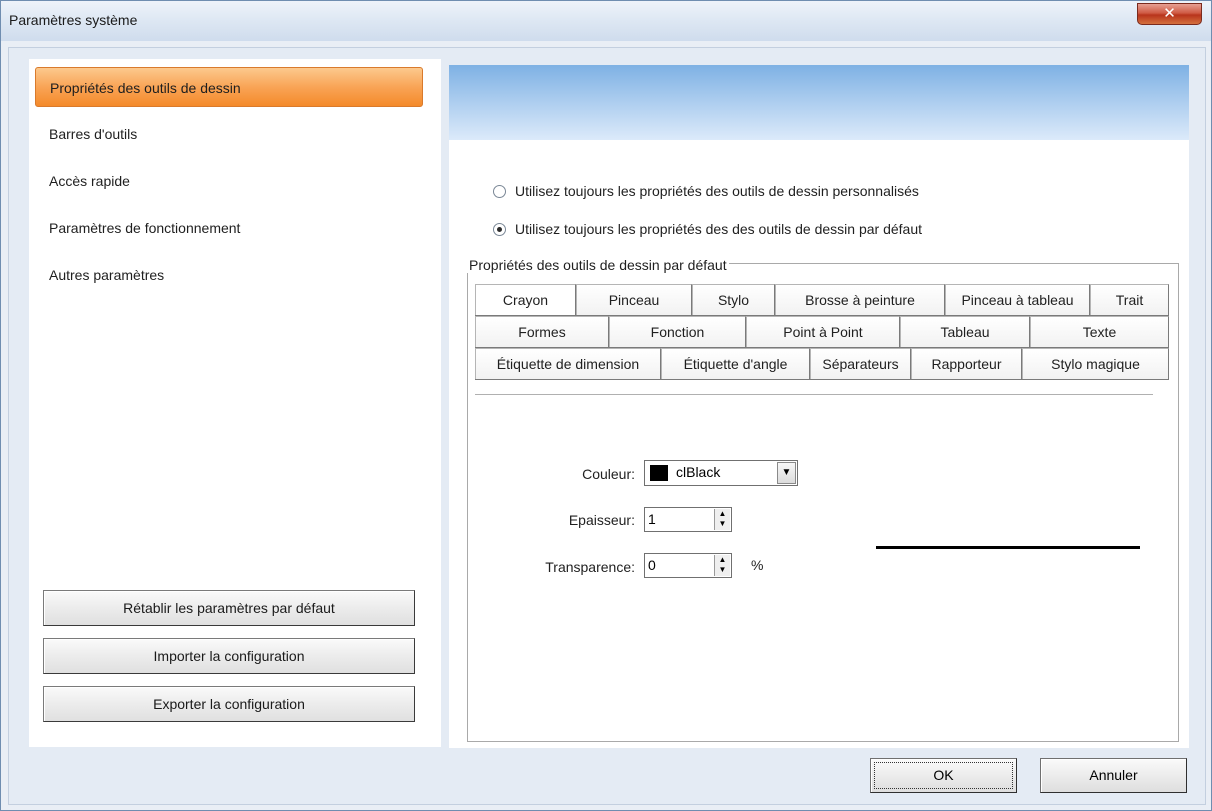  Describe the element at coordinates (93, 134) in the screenshot. I see `sidebar-item-label: Barres d'outils` at that location.